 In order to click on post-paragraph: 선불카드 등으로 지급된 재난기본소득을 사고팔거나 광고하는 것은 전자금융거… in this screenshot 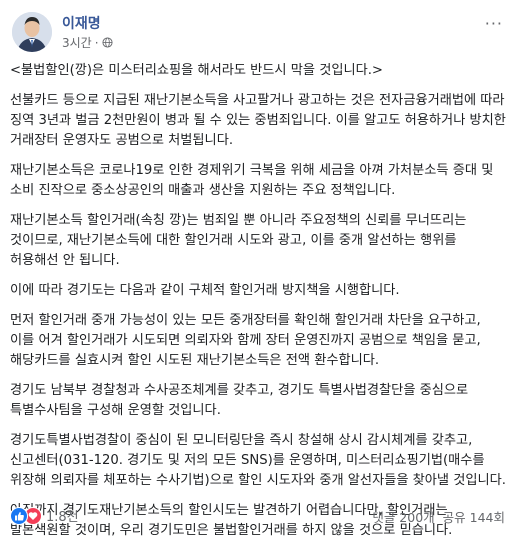, I will do `click(258, 120)`.